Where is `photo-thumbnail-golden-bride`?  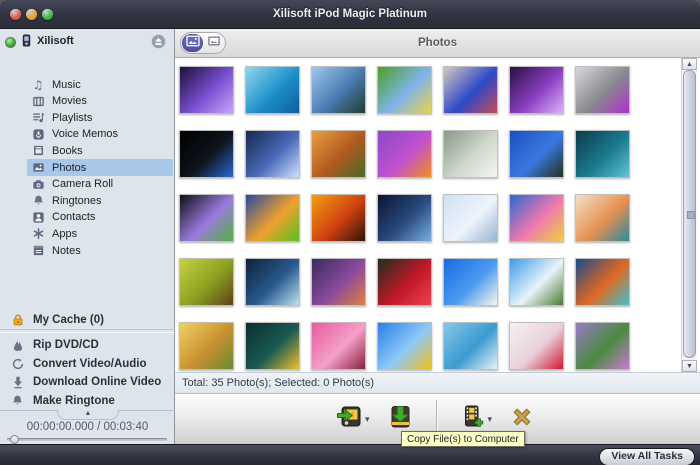 photo-thumbnail-golden-bride is located at coordinates (206, 346).